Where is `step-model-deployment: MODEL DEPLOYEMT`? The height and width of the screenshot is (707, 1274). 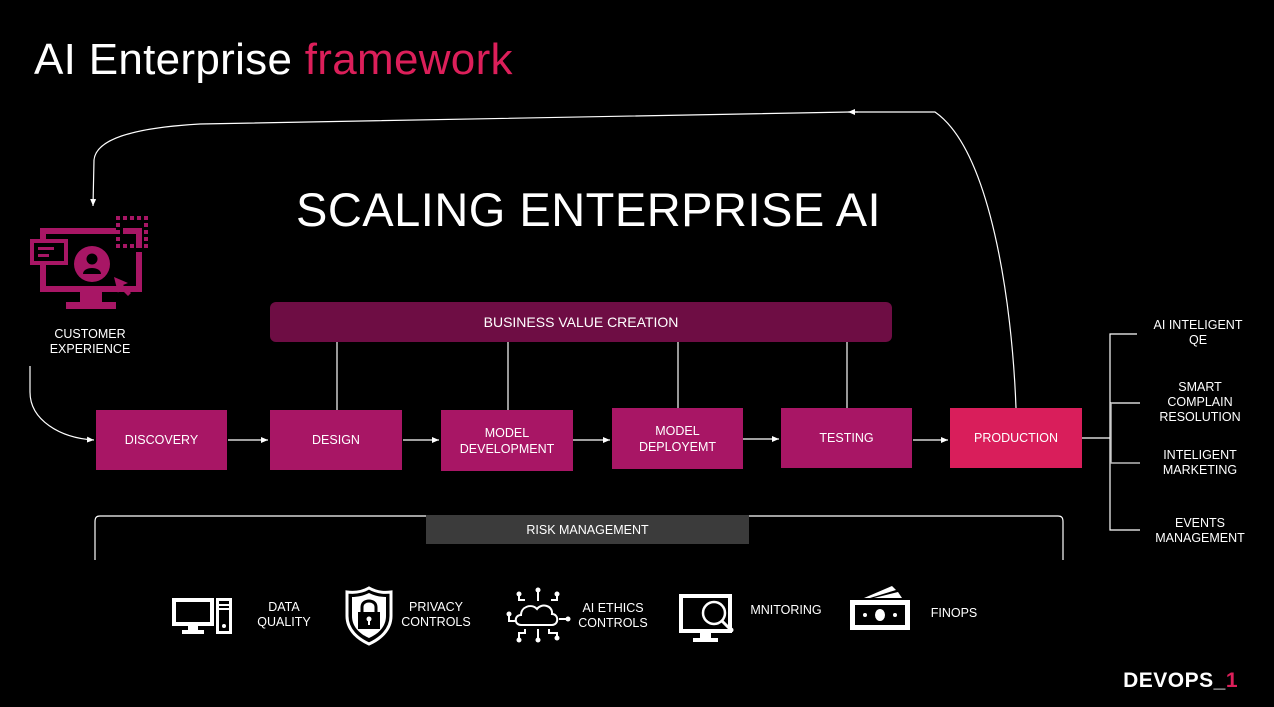 step-model-deployment: MODEL DEPLOYEMT is located at coordinates (677, 438).